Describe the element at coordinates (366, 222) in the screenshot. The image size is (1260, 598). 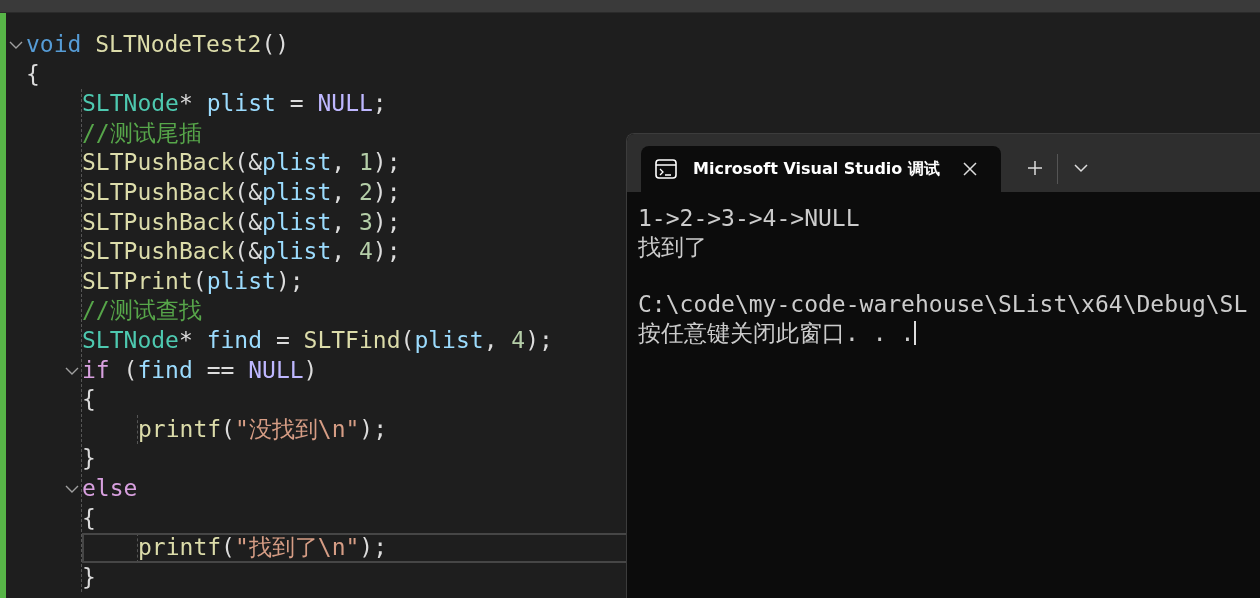
I see `number-literal: 3` at that location.